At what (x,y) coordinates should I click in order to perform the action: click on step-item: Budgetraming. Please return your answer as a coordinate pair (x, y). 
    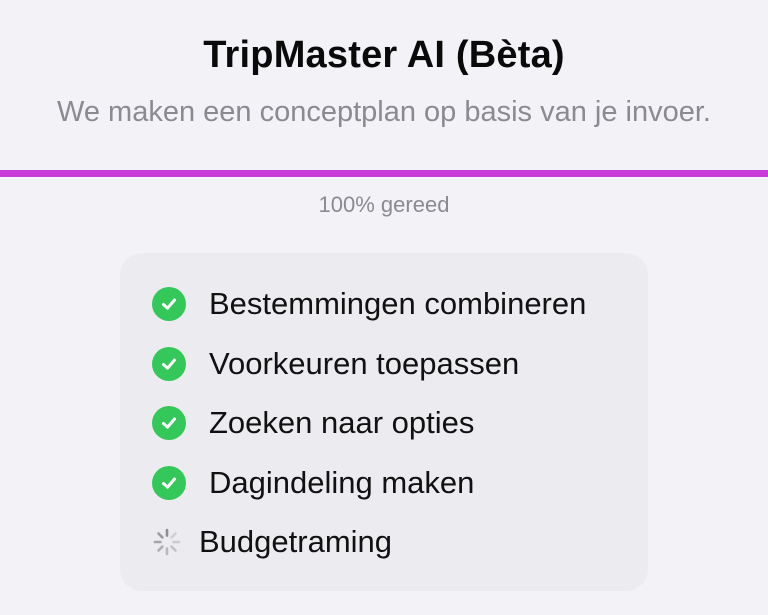
    Looking at the image, I should click on (272, 542).